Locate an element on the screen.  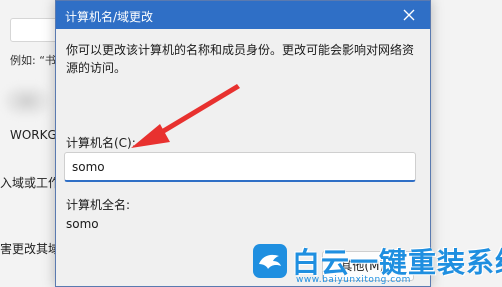
bird-logo-icon is located at coordinates (270, 261).